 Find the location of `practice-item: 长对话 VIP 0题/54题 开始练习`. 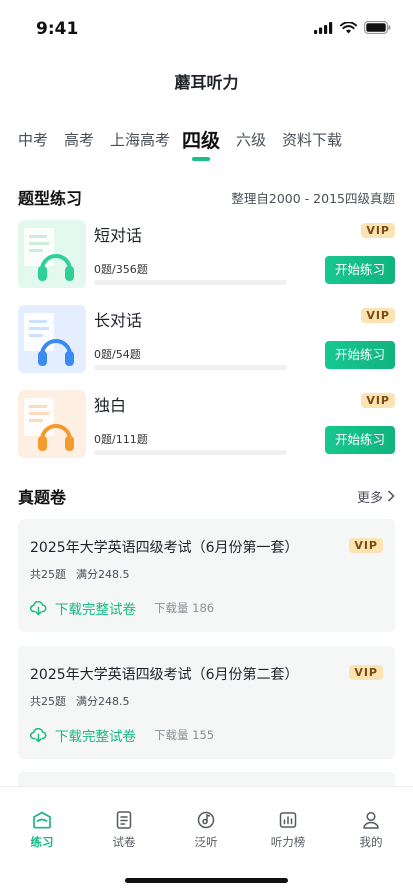

practice-item: 长对话 VIP 0题/54题 开始练习 is located at coordinates (206, 339).